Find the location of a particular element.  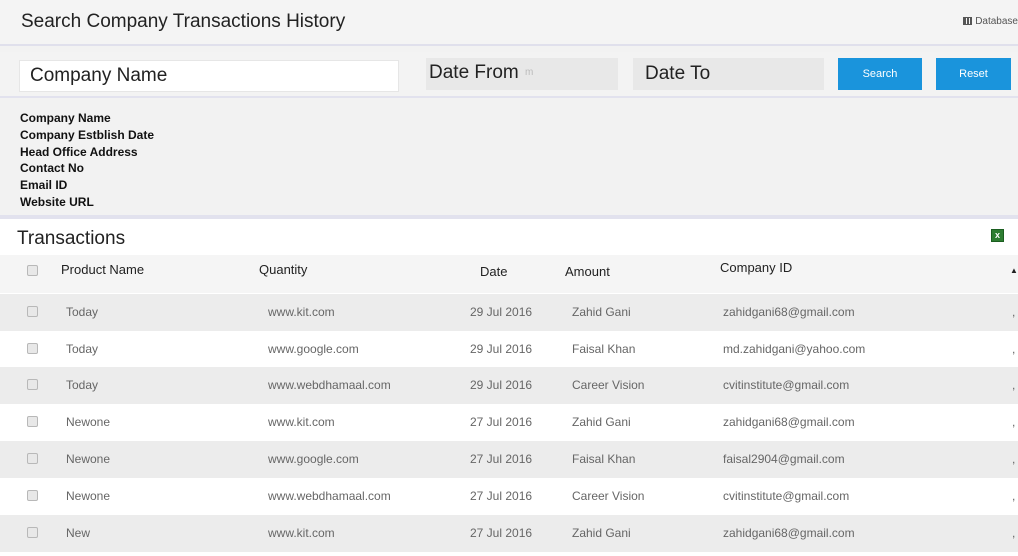

database-label: Database is located at coordinates (996, 21).